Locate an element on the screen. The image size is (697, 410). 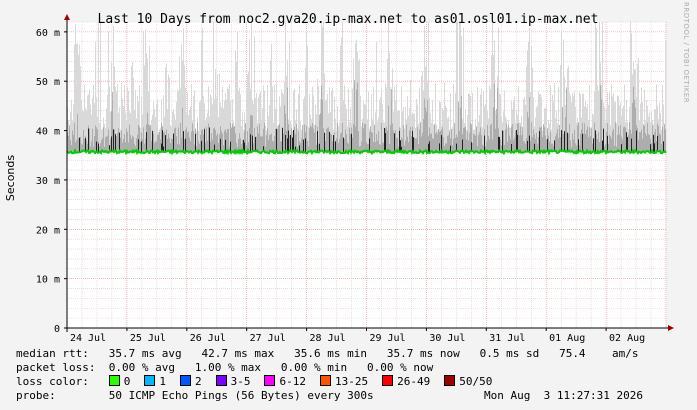
loss-color-item: 50/50 is located at coordinates (468, 381).